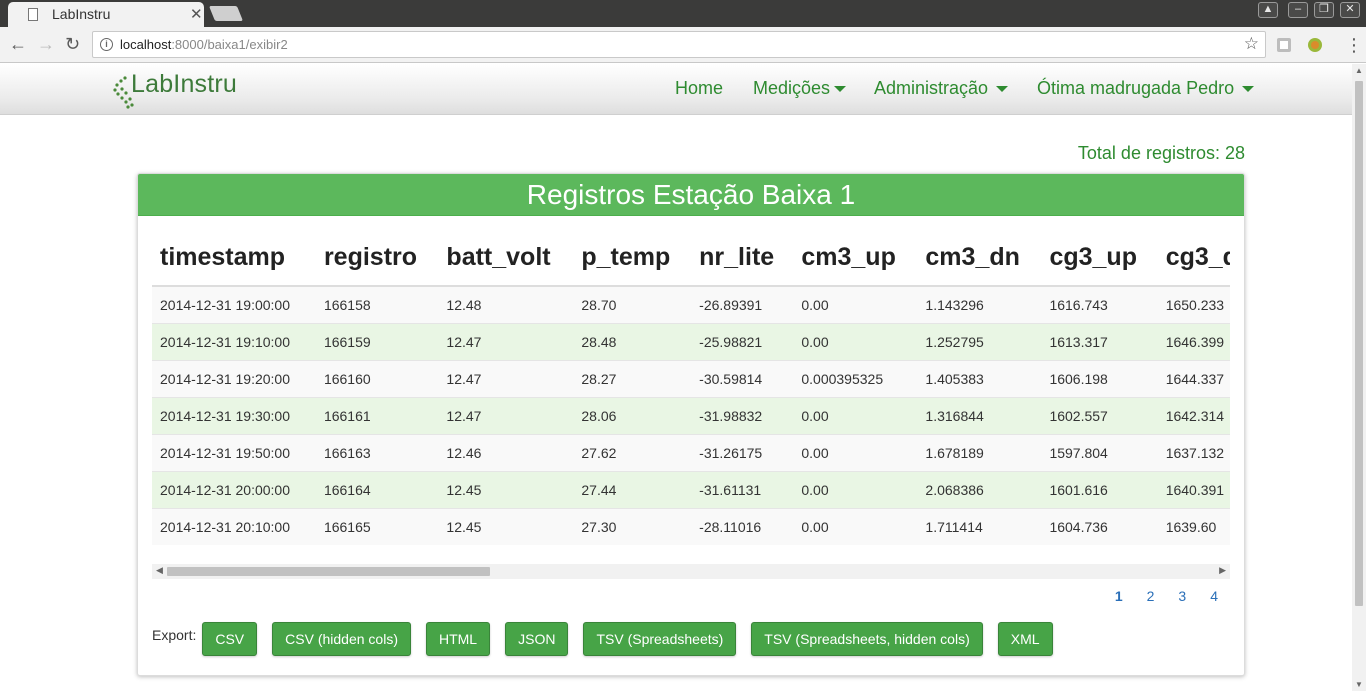 Image resolution: width=1366 pixels, height=691 pixels. Describe the element at coordinates (1193, 489) in the screenshot. I see `table-cell-cg3-dn: 1640.391` at that location.